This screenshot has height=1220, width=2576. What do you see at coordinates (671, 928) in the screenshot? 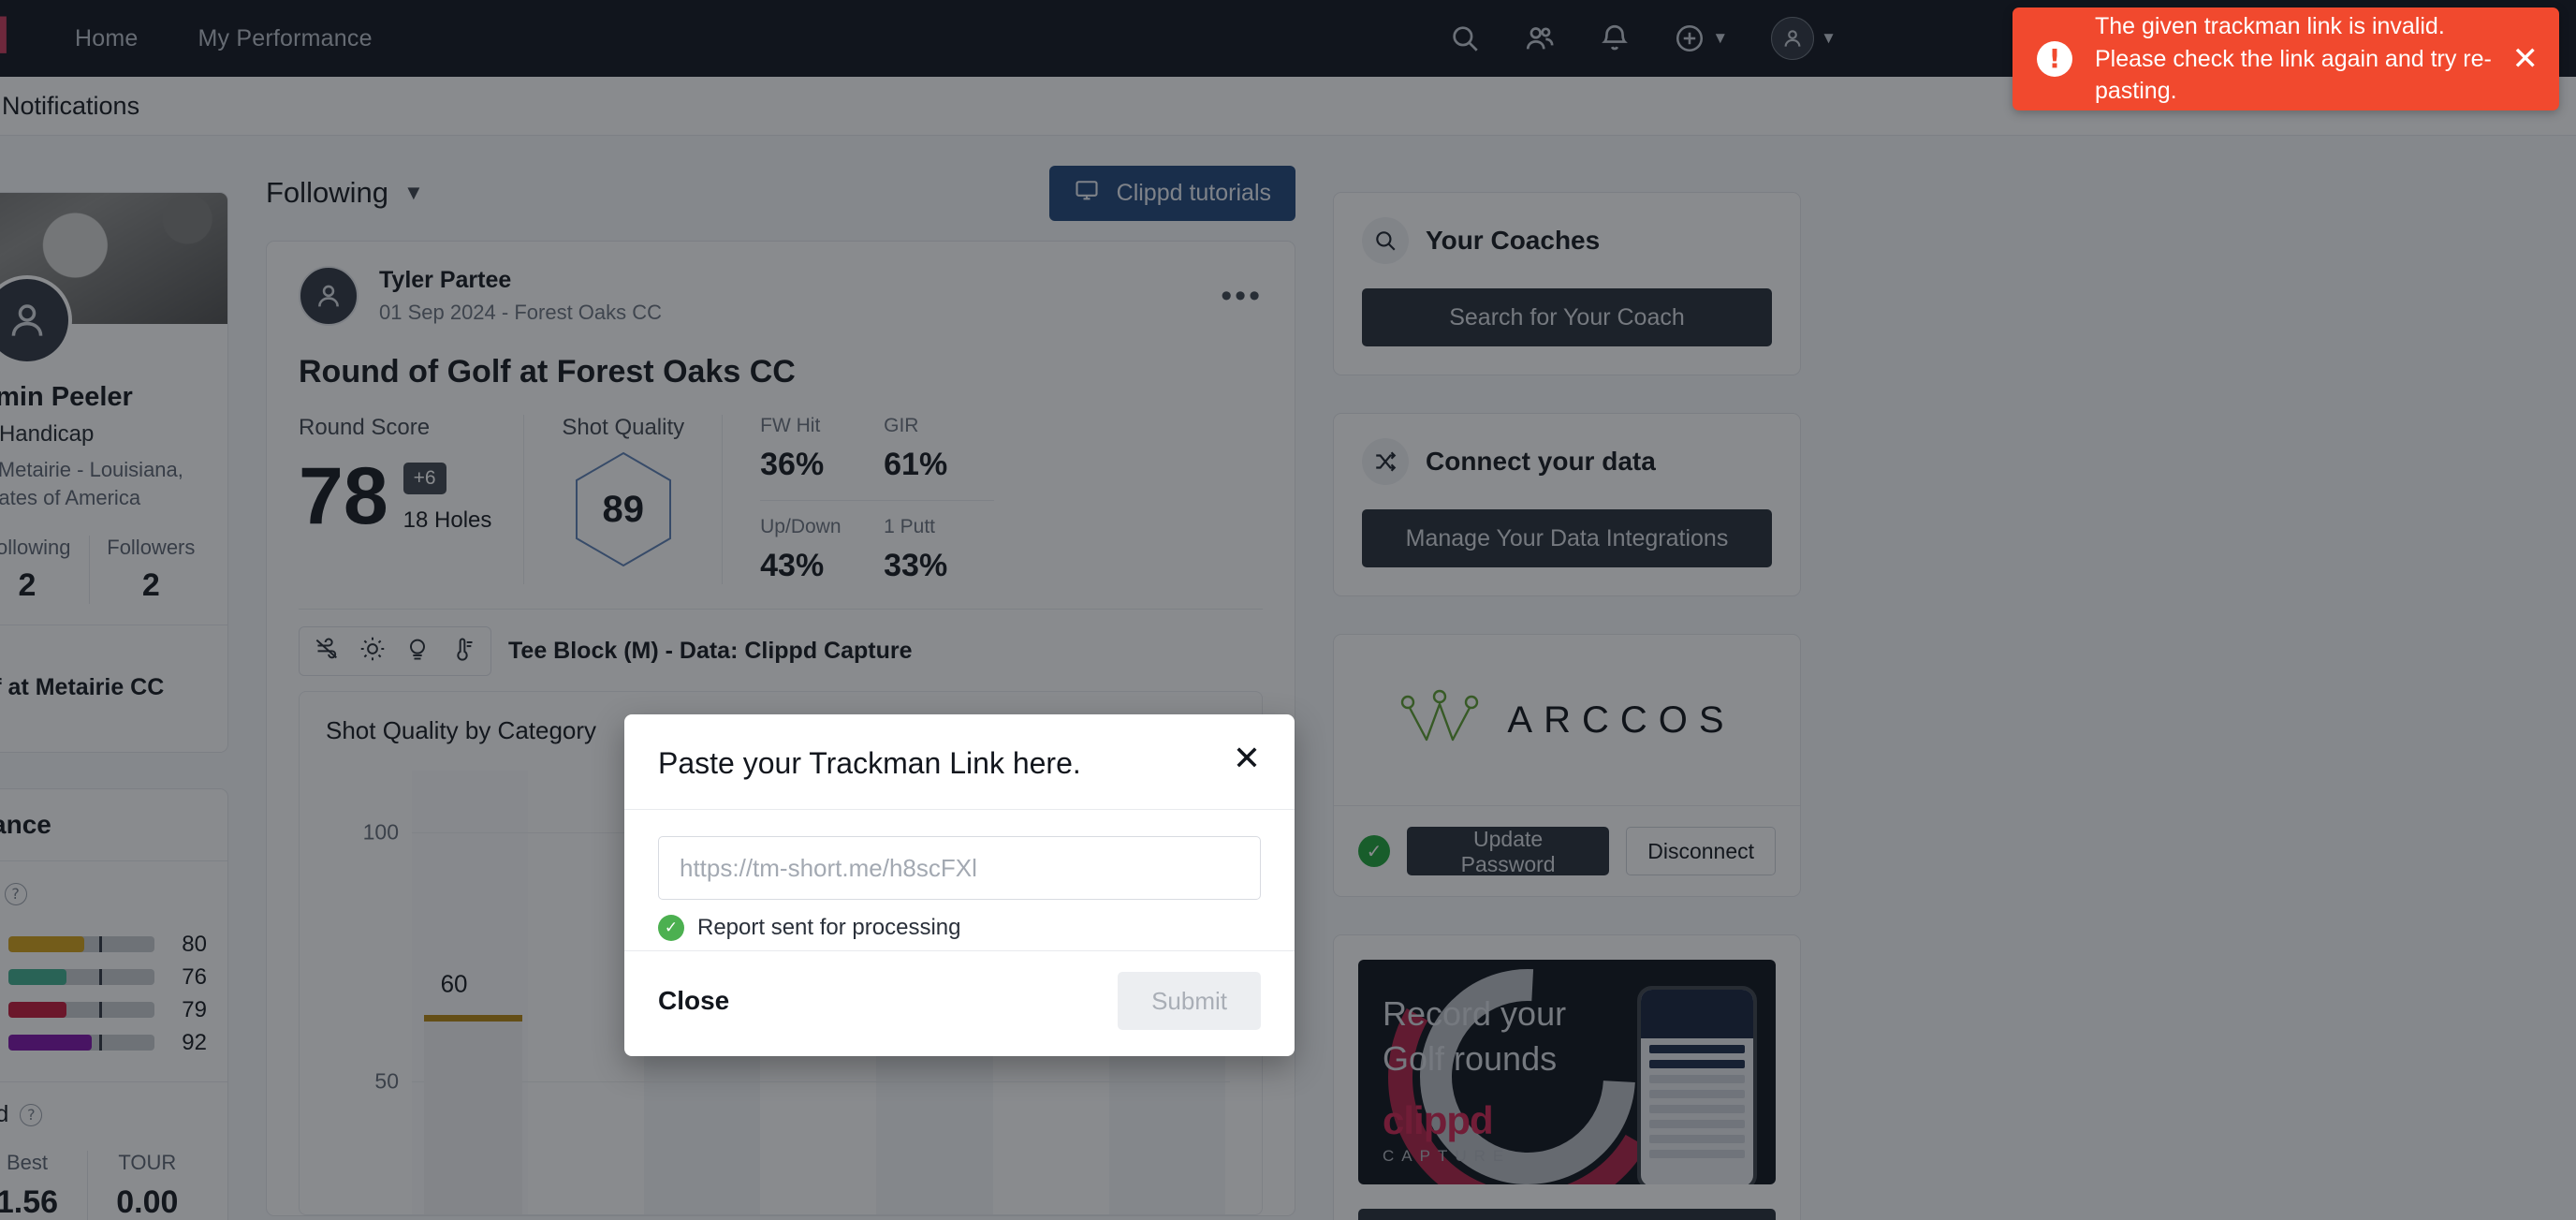
I see `check-circle-icon: ✓` at bounding box center [671, 928].